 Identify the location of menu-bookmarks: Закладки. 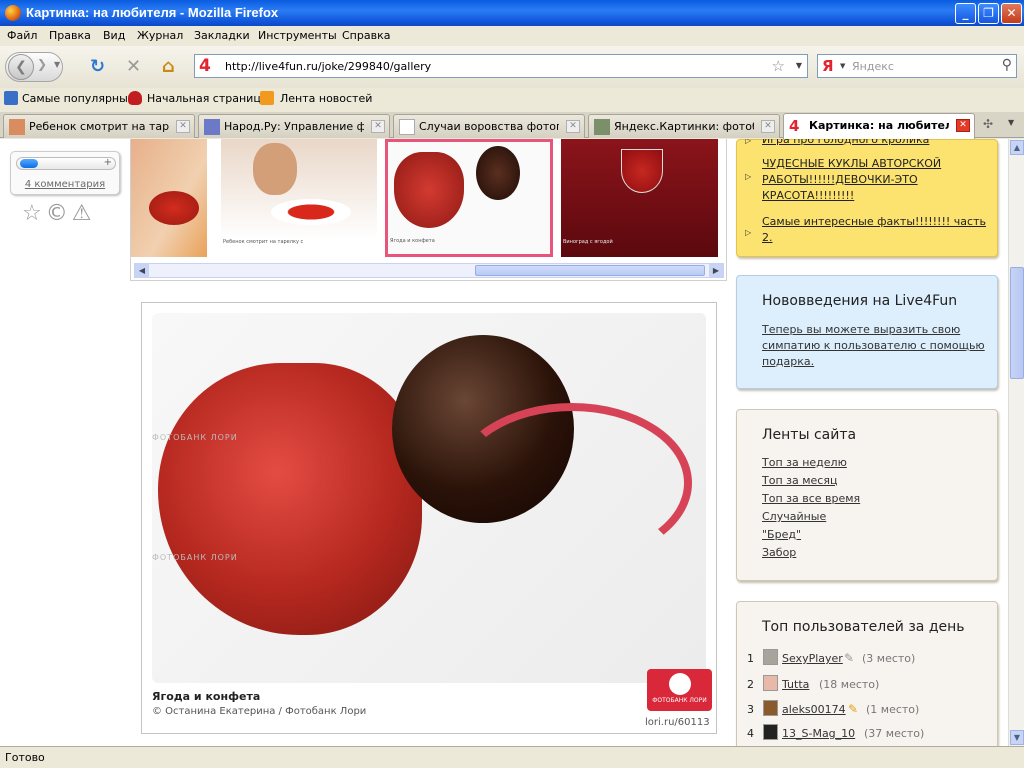
(222, 35).